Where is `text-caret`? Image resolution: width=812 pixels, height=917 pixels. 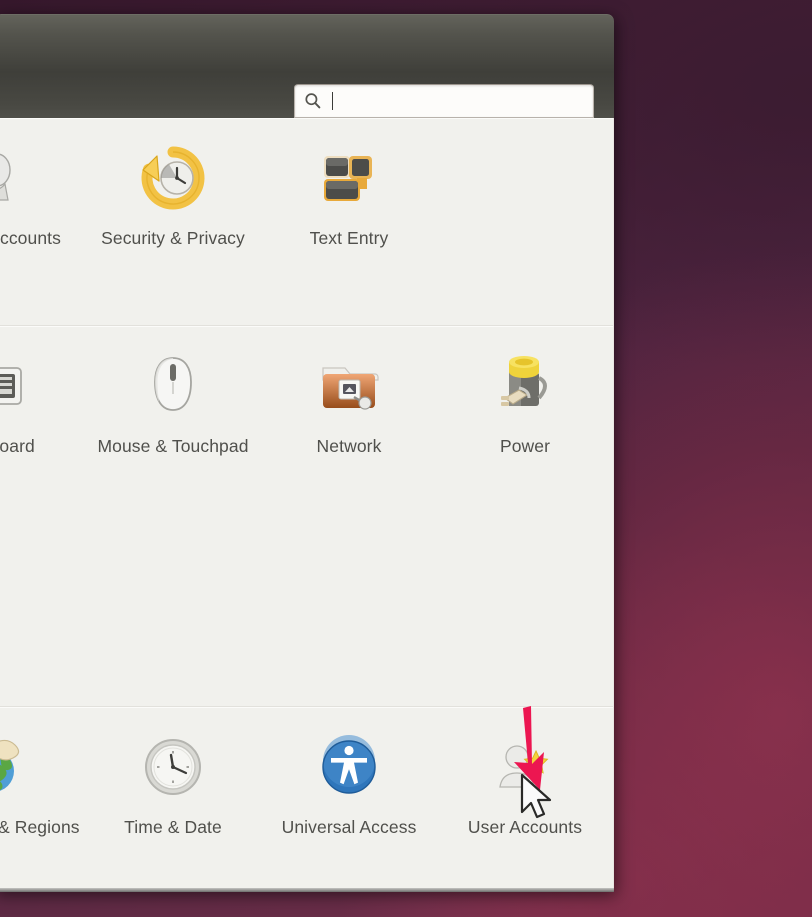
text-caret is located at coordinates (332, 101).